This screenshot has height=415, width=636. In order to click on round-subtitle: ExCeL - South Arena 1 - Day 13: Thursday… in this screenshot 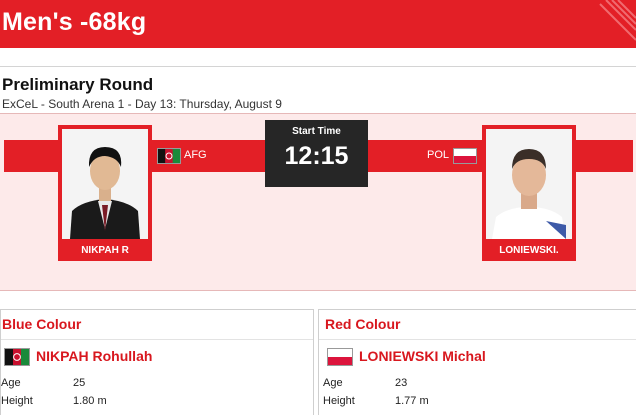, I will do `click(142, 104)`.